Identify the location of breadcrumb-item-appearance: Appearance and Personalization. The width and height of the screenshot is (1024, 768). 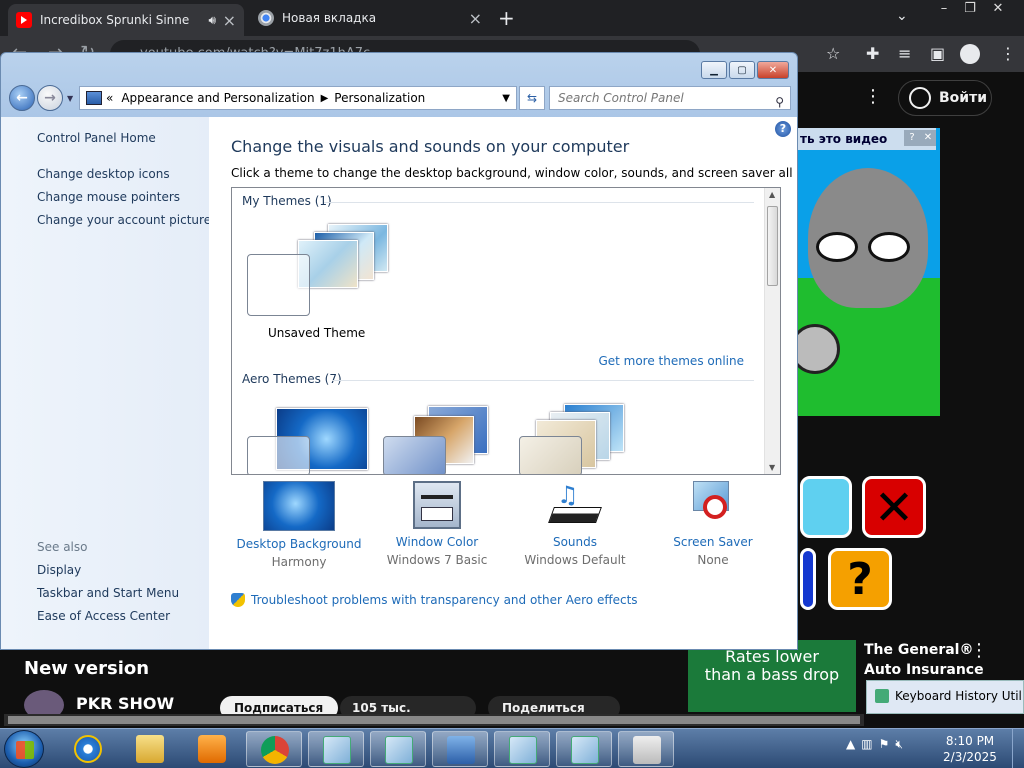
(217, 98).